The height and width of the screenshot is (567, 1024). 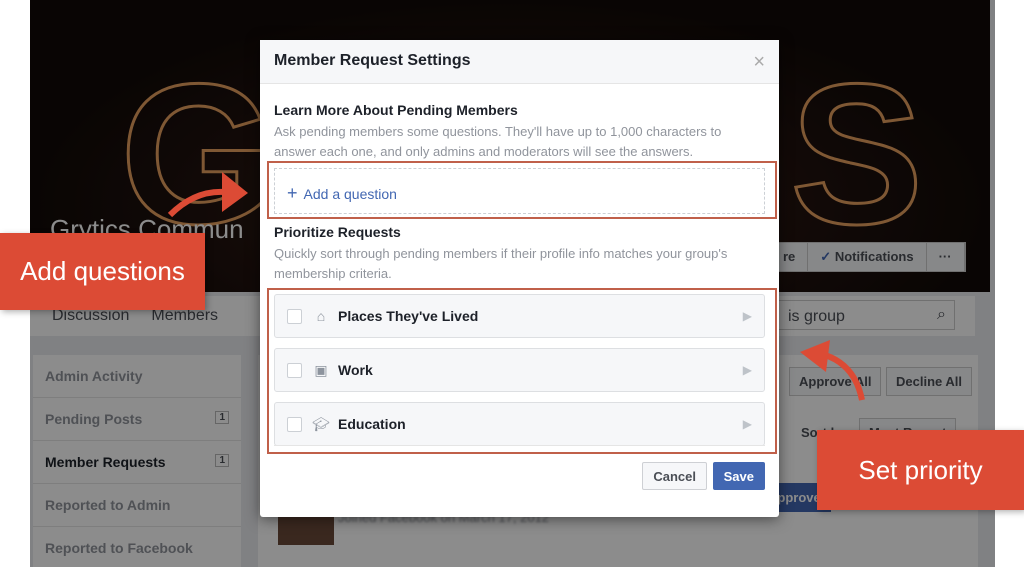 What do you see at coordinates (196, 203) in the screenshot?
I see `arrow-to-add-question` at bounding box center [196, 203].